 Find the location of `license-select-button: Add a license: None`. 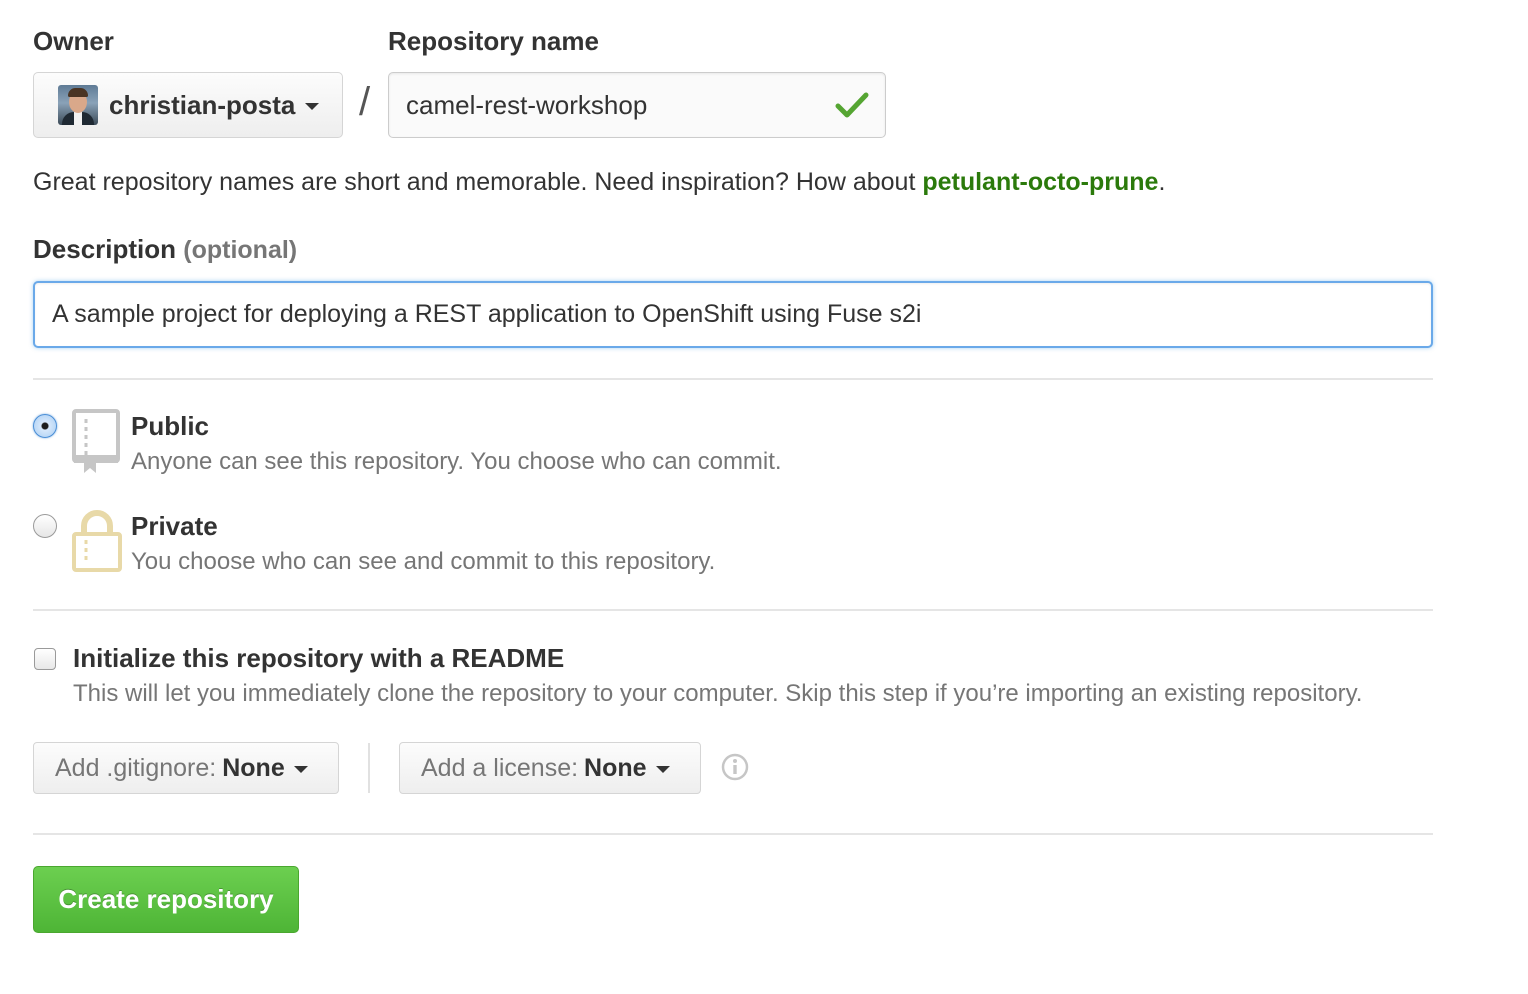

license-select-button: Add a license: None is located at coordinates (550, 768).